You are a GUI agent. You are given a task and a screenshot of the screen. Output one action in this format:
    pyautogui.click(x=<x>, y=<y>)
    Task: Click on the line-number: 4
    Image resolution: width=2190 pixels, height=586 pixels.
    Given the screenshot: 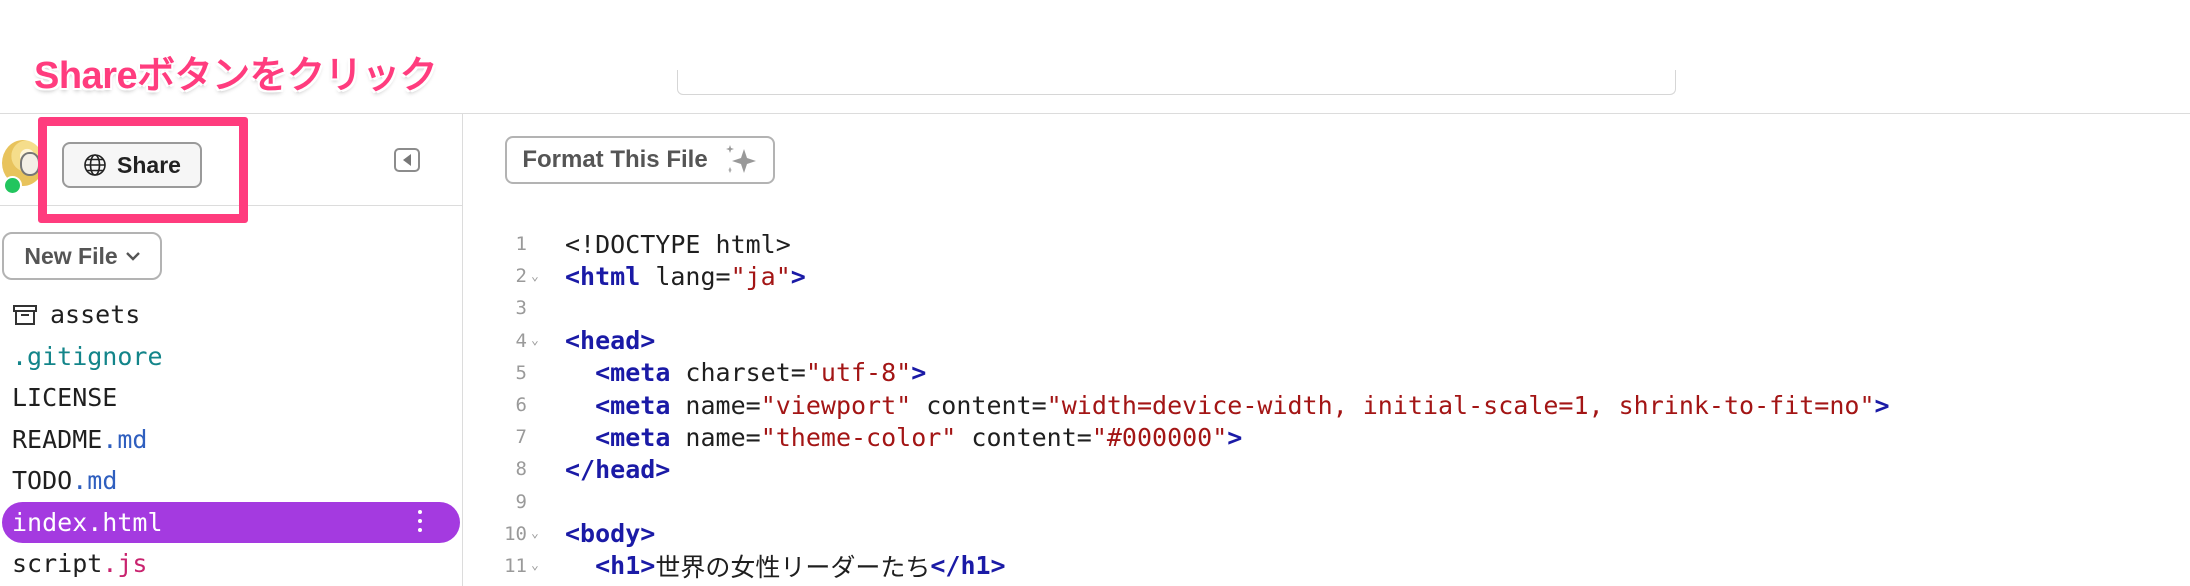 What is the action you would take?
    pyautogui.click(x=521, y=340)
    